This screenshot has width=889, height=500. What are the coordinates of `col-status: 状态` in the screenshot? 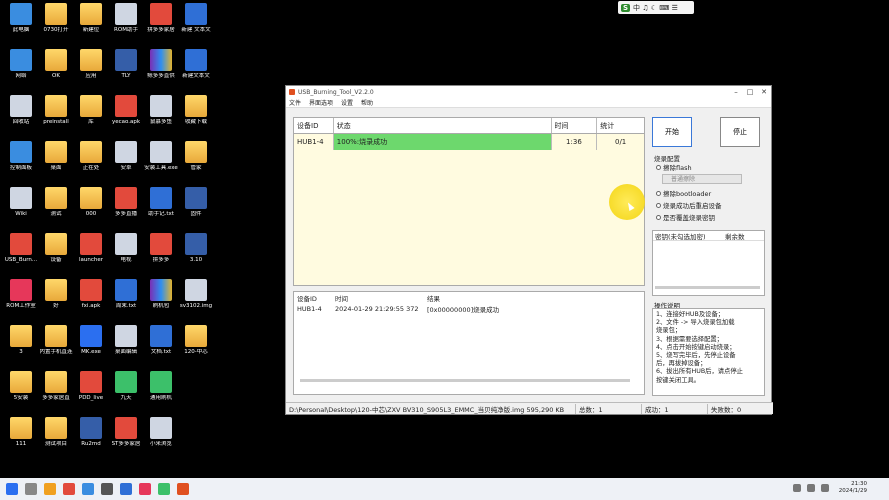 It's located at (443, 125).